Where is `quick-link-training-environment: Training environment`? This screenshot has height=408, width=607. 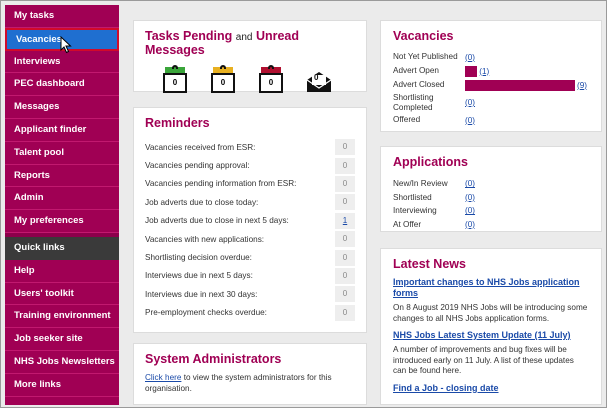 quick-link-training-environment: Training environment is located at coordinates (62, 317).